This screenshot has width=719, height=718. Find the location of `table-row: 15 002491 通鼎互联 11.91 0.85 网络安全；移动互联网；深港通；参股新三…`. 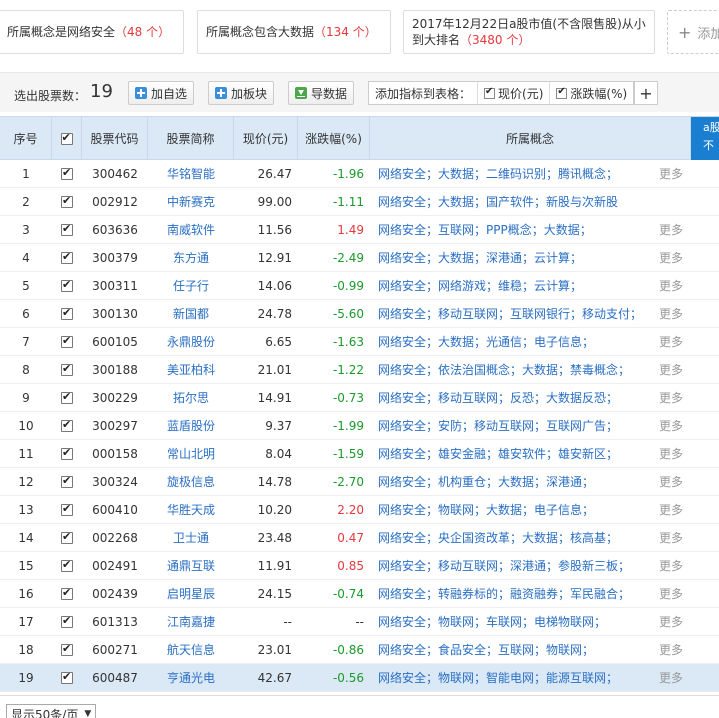

table-row: 15 002491 通鼎互联 11.91 0.85 网络安全；移动互联网；深港通；参股新三… is located at coordinates (359, 566).